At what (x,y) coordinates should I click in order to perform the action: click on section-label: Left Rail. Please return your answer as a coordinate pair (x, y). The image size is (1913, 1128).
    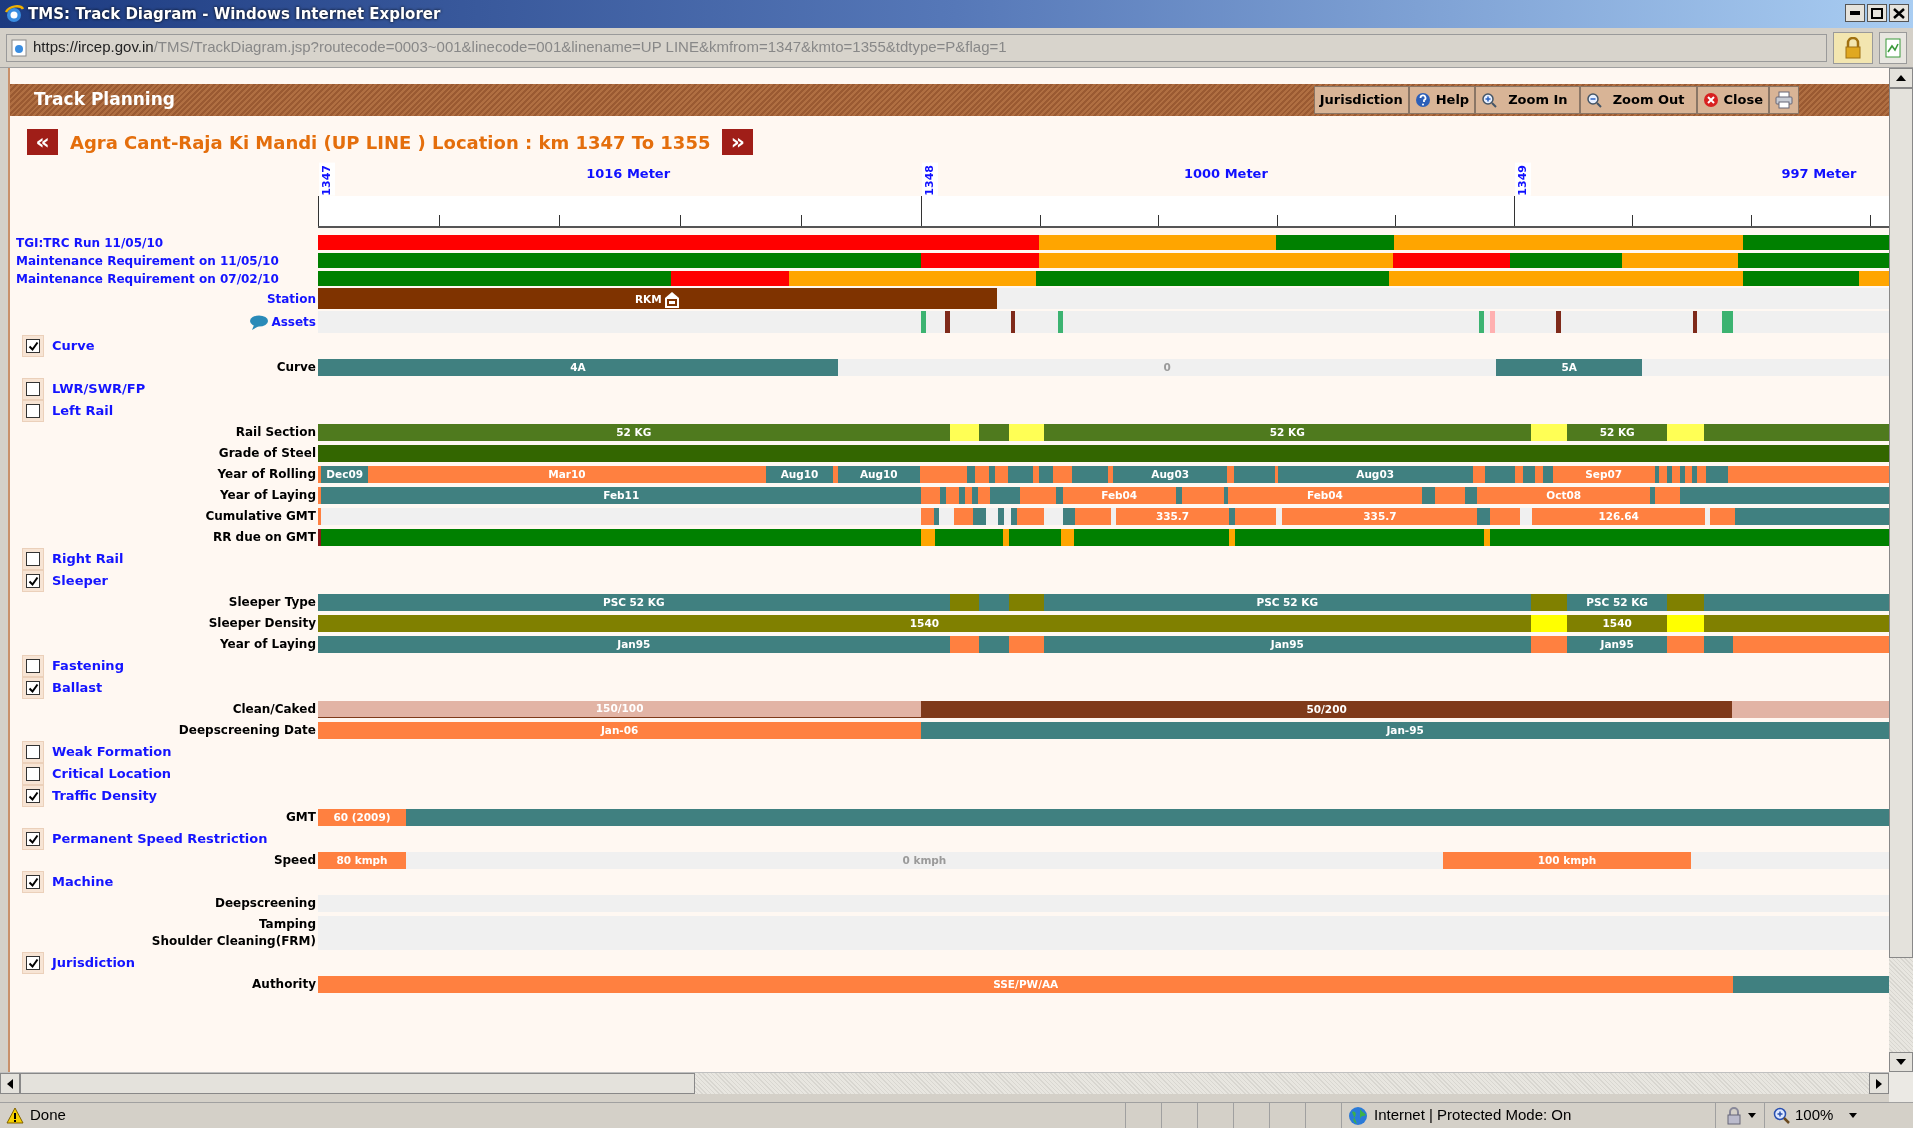
    Looking at the image, I should click on (83, 411).